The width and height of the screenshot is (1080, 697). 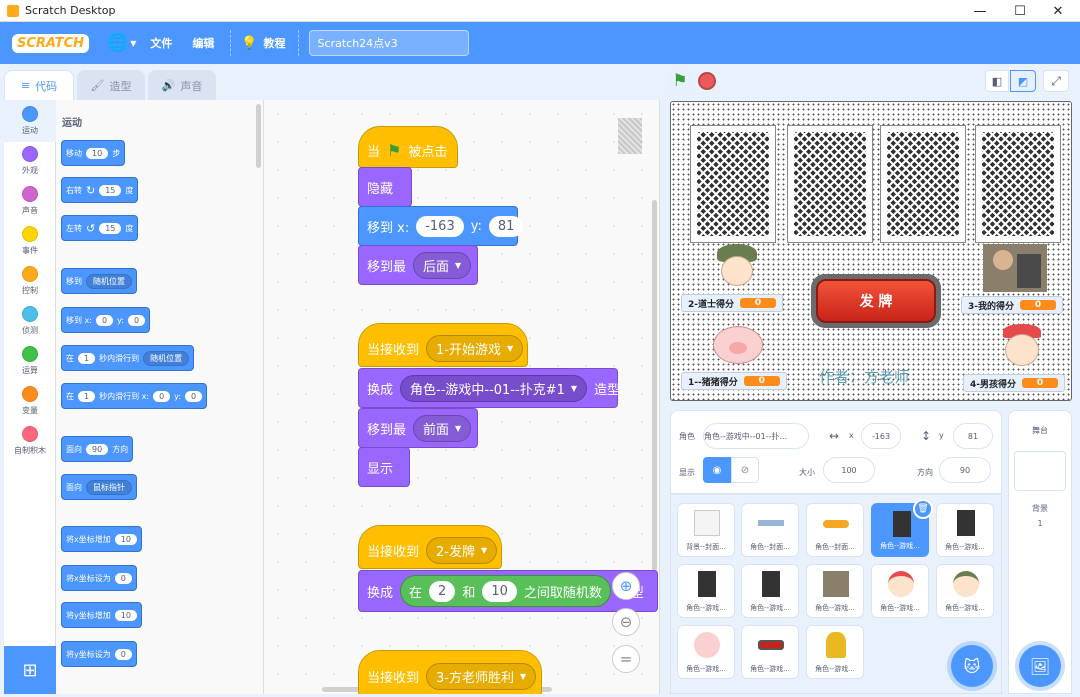 I want to click on boy-character, so click(x=1022, y=347).